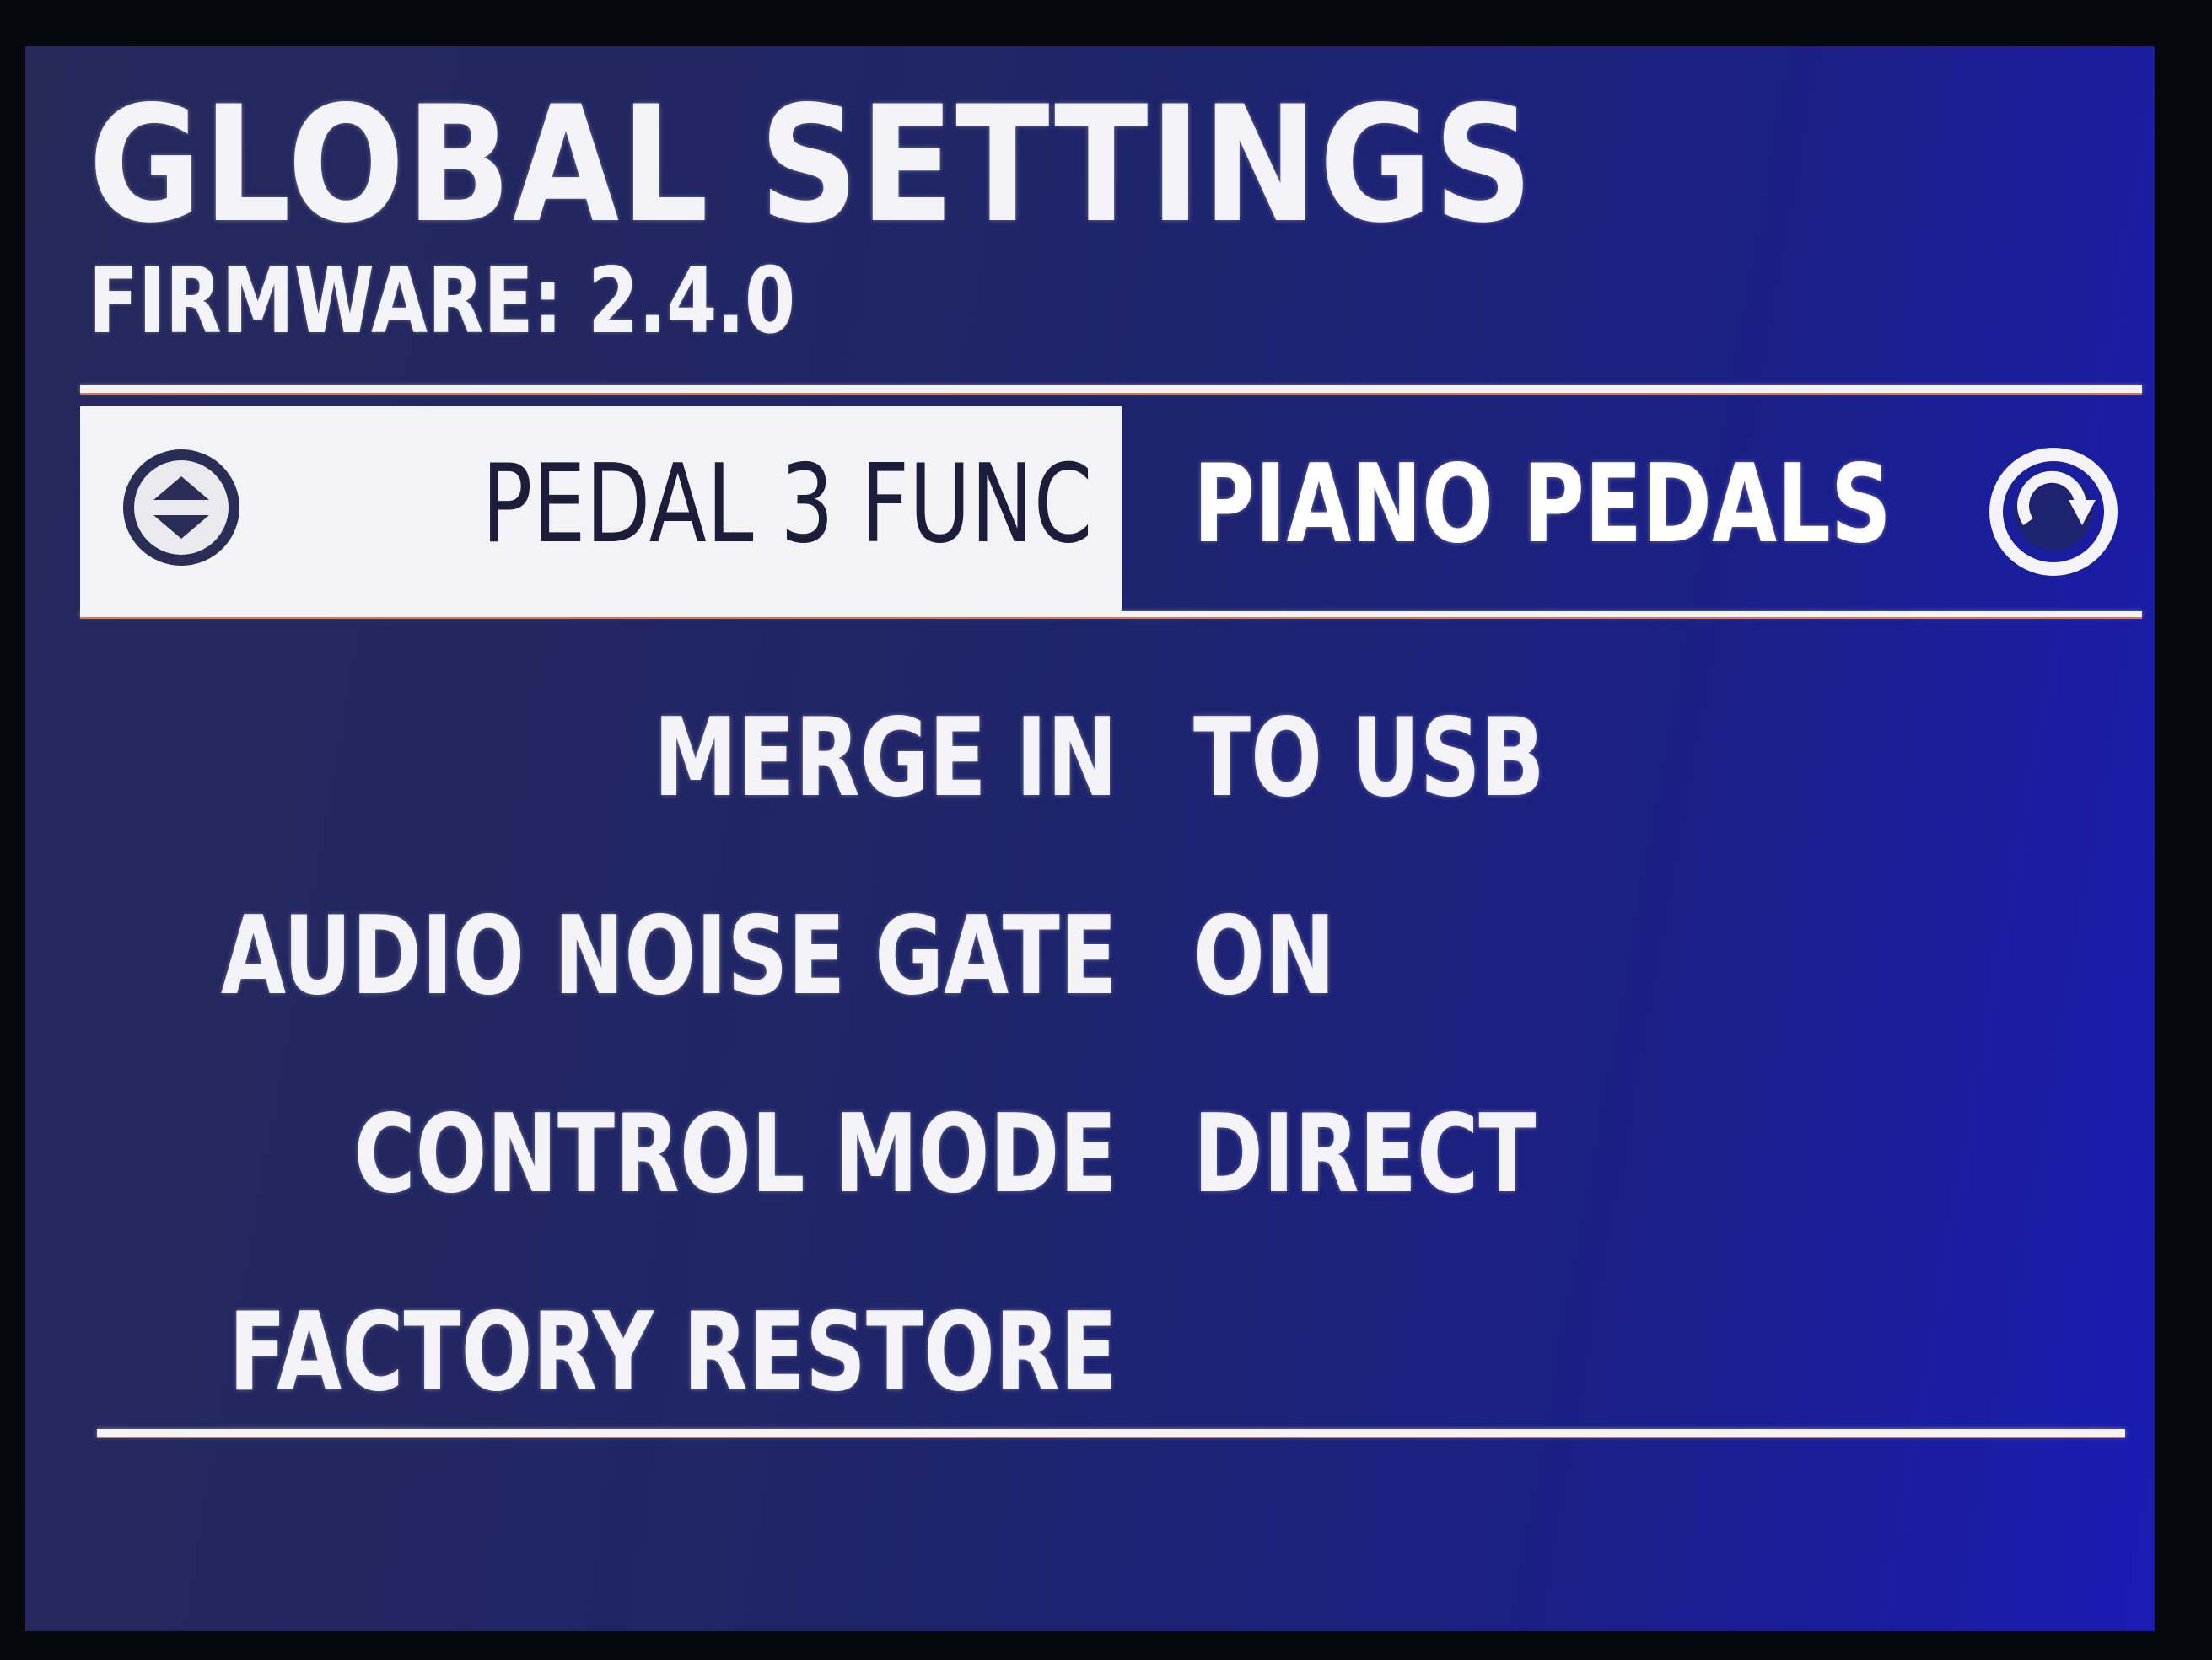 This screenshot has height=1660, width=2212. Describe the element at coordinates (1365, 1154) in the screenshot. I see `setting-value: DIRECT` at that location.